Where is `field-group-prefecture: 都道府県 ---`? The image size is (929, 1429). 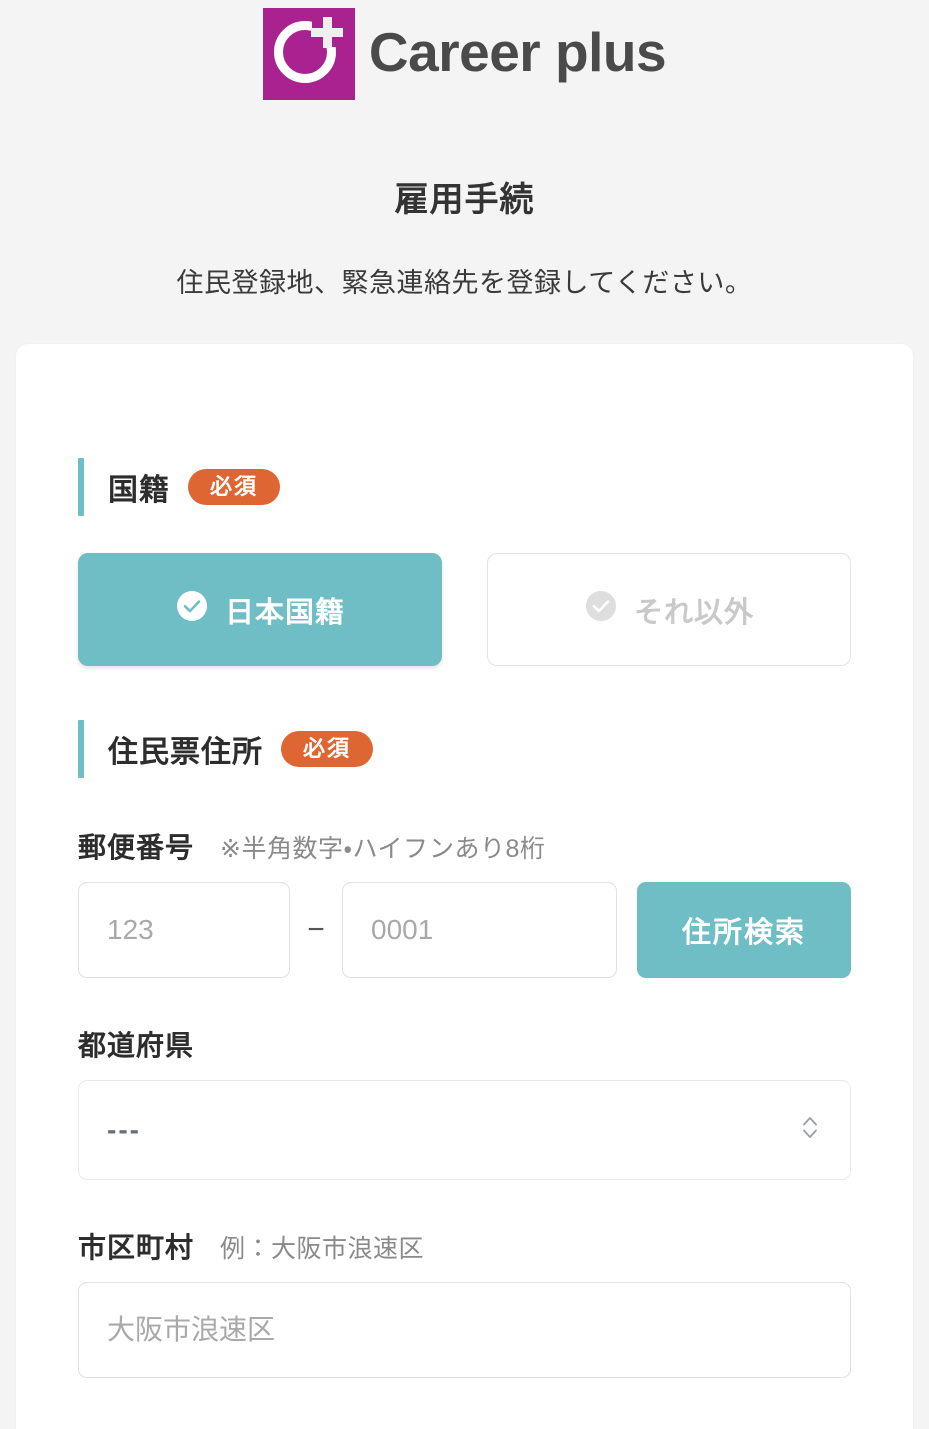
field-group-prefecture: 都道府県 --- is located at coordinates (464, 1102).